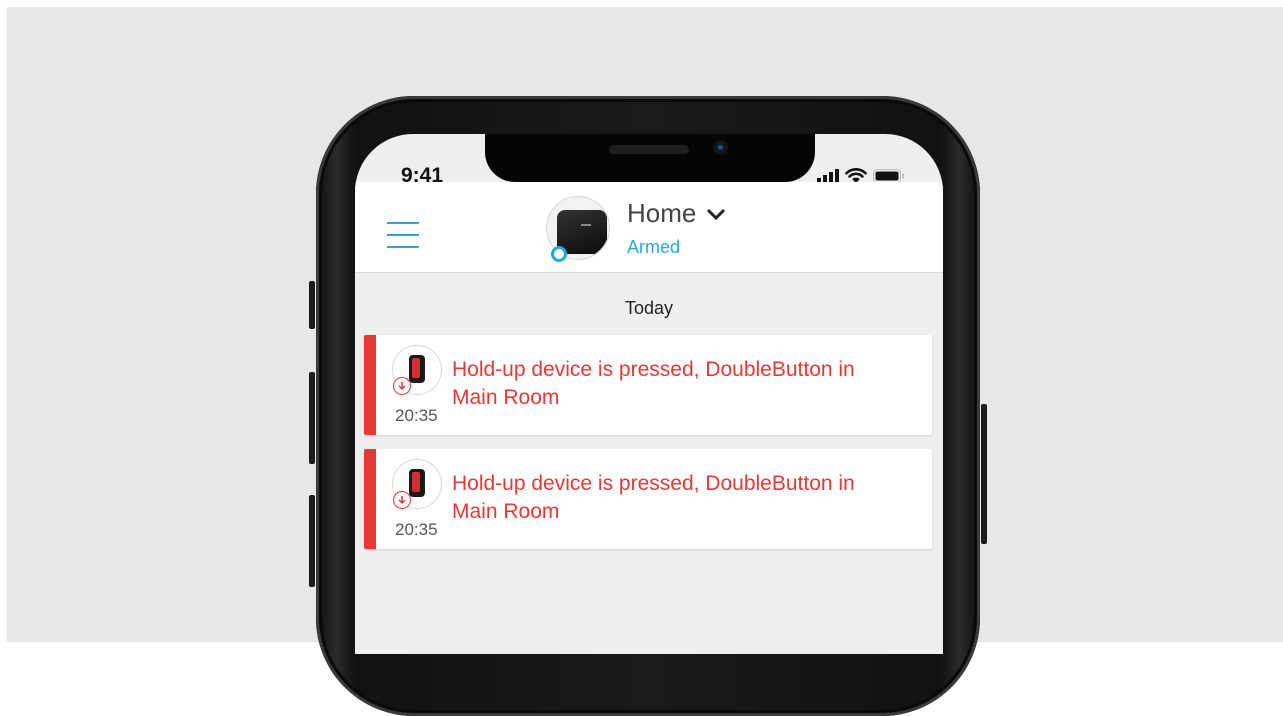 The height and width of the screenshot is (716, 1283). Describe the element at coordinates (312, 541) in the screenshot. I see `volume-down-button` at that location.